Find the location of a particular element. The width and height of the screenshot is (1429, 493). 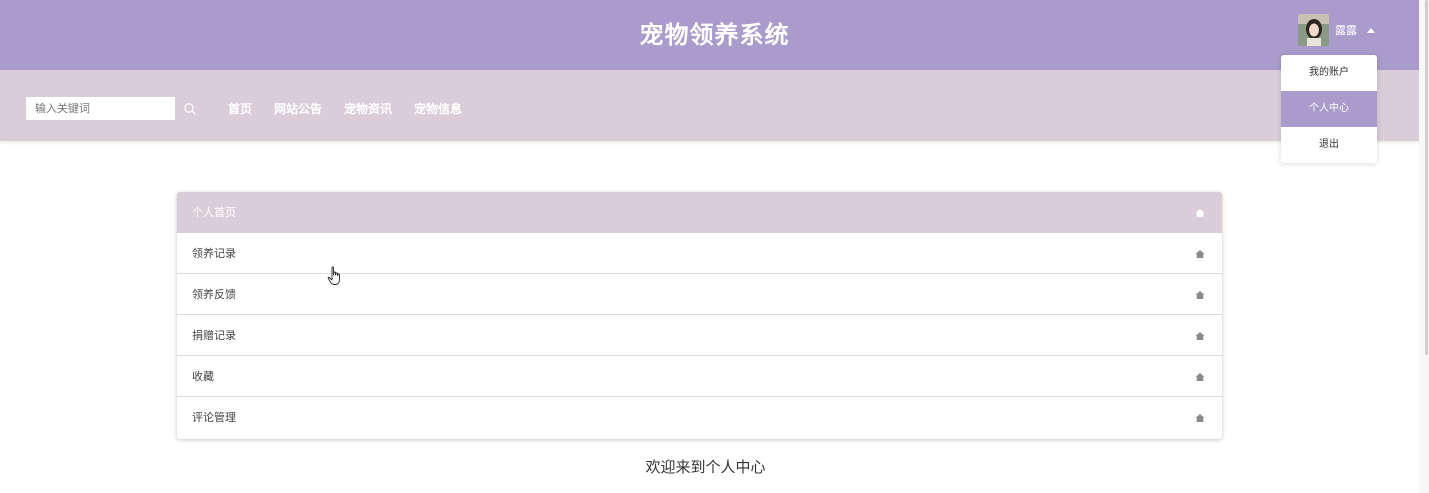

nav-links: 首页 网站公告 宠物资讯 宠物信息 is located at coordinates (356, 108).